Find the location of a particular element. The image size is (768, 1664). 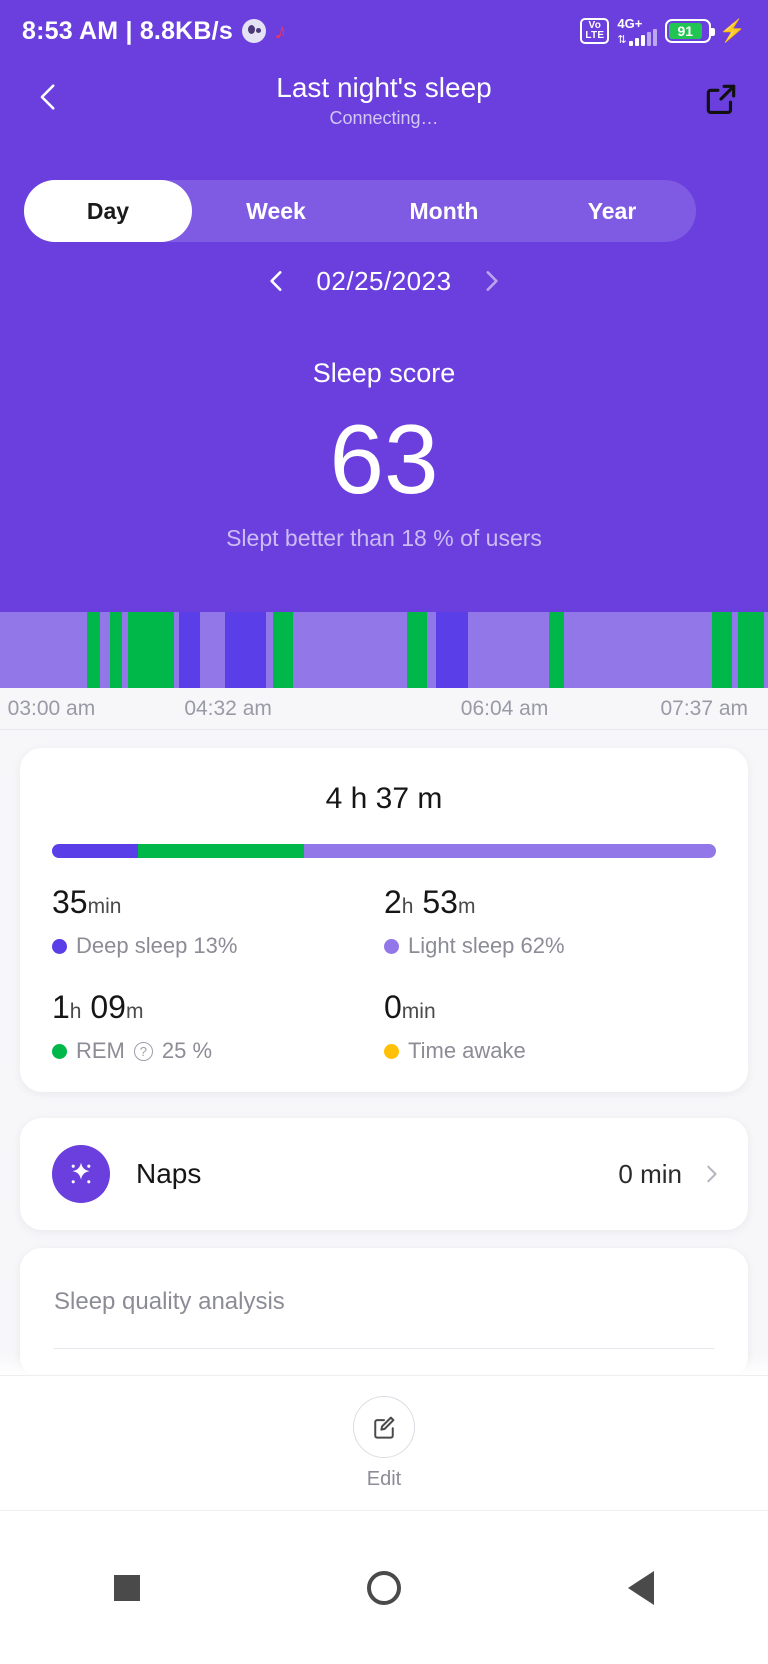

stat-light-sleep: 2h 53m Light sleep 62% is located at coordinates (550, 921).